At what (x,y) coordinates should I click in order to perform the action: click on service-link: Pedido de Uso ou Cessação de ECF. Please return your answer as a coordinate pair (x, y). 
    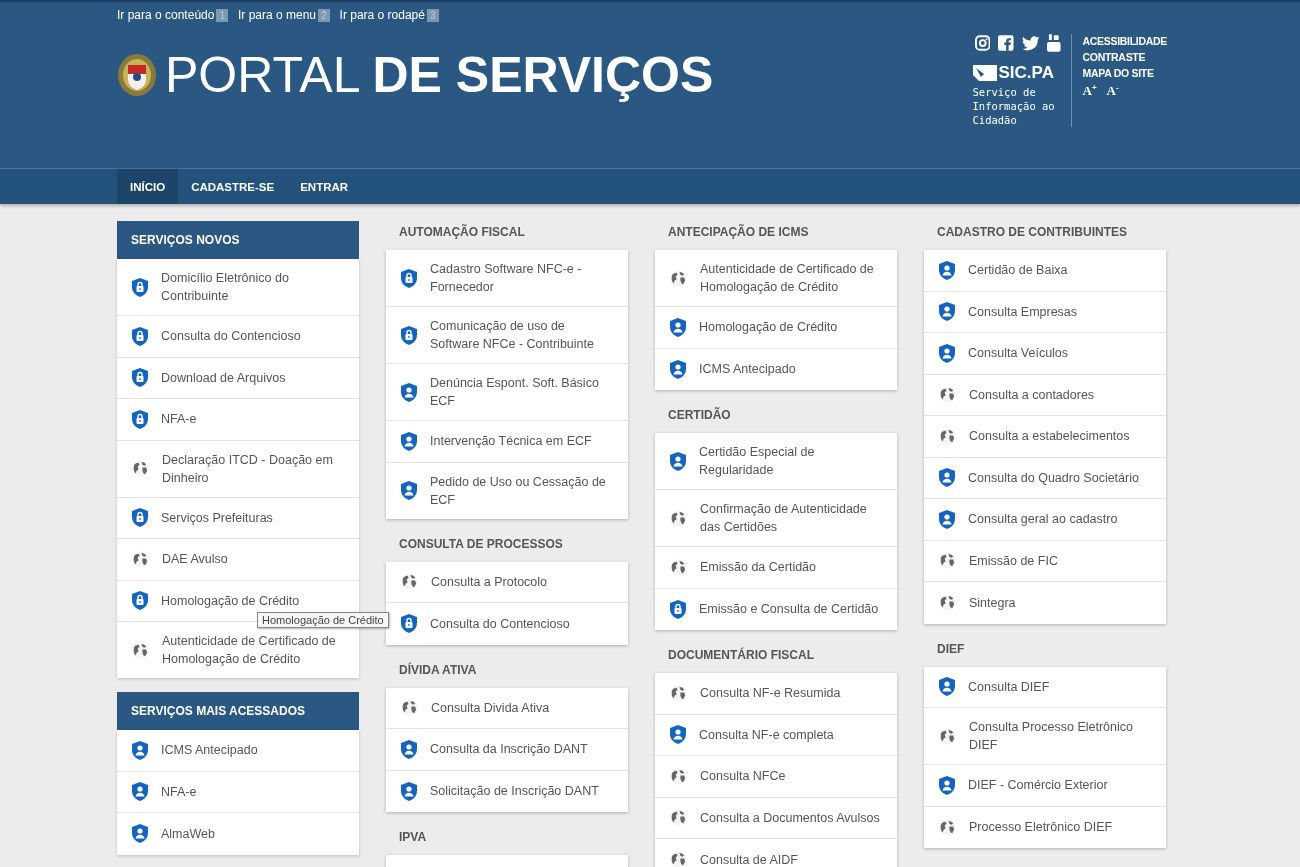
    Looking at the image, I should click on (507, 490).